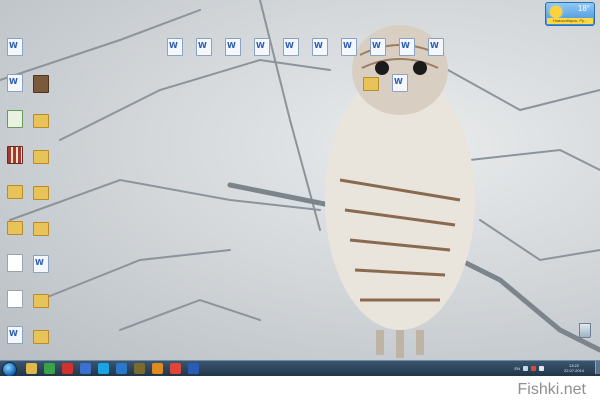  I want to click on start-button, so click(9, 369).